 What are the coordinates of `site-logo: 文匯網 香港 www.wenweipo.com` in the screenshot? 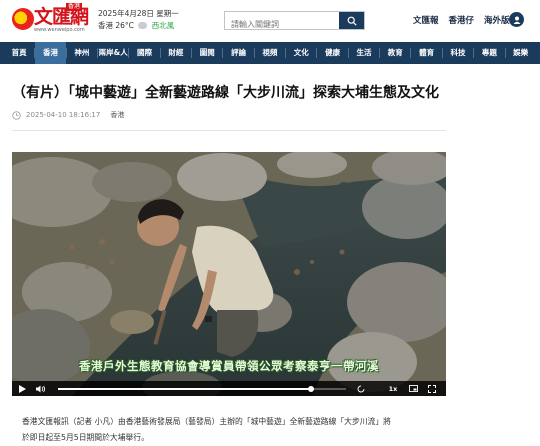 It's located at (52, 18).